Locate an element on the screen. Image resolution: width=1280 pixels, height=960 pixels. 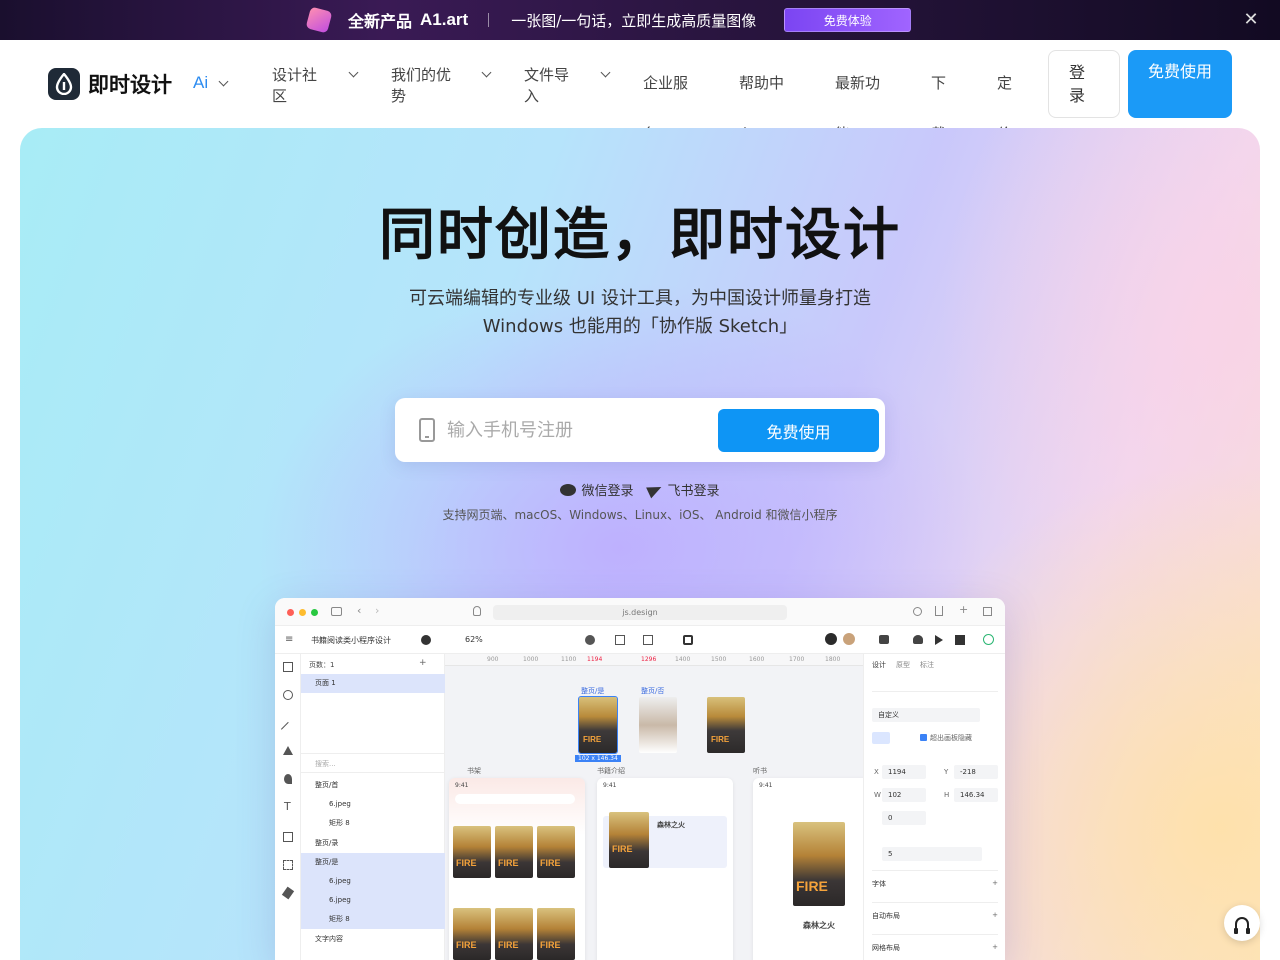
bookshelf-screen: 9:41 FIRE FIRE FIRE FIRE FIRE FIRE is located at coordinates (517, 869).